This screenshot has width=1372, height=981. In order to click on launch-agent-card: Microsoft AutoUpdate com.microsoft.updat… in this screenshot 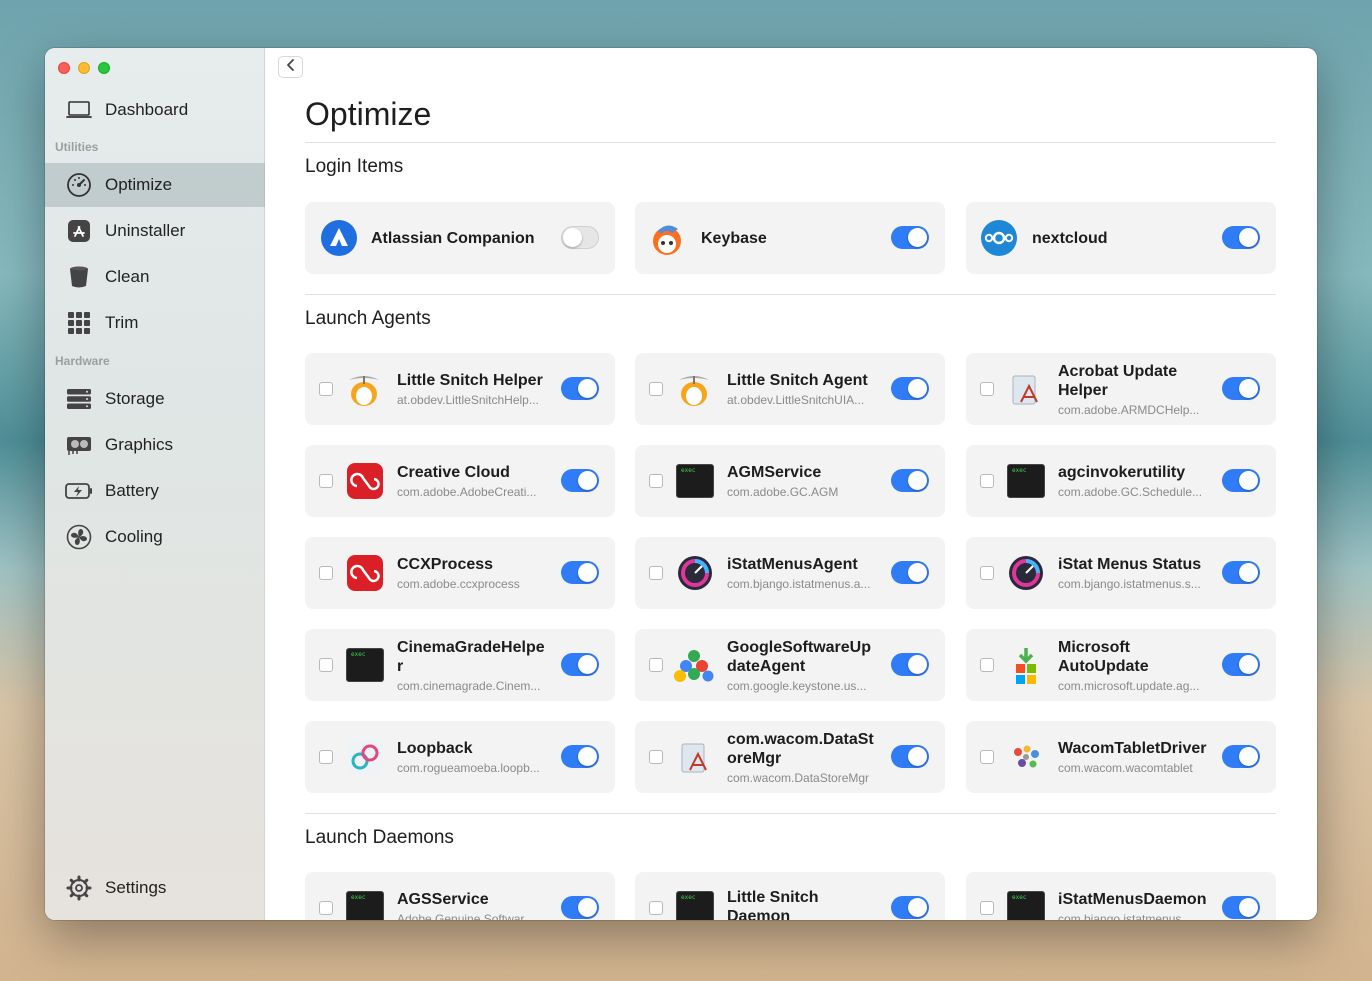, I will do `click(1121, 665)`.